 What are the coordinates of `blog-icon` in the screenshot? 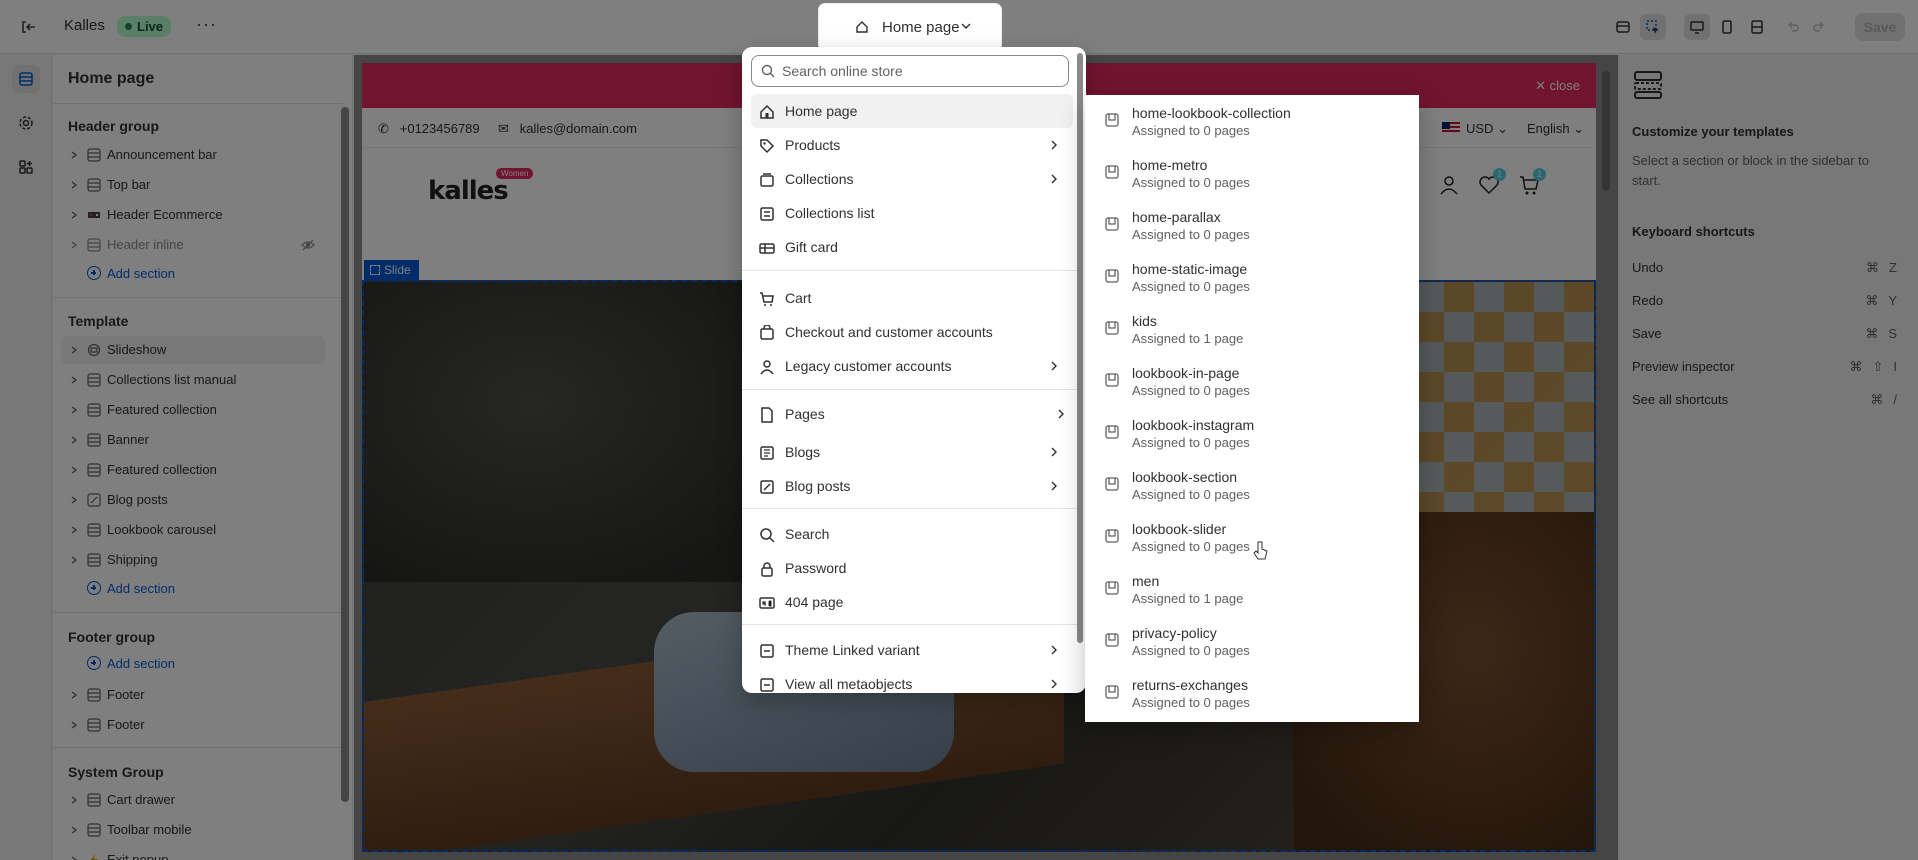 It's located at (767, 453).